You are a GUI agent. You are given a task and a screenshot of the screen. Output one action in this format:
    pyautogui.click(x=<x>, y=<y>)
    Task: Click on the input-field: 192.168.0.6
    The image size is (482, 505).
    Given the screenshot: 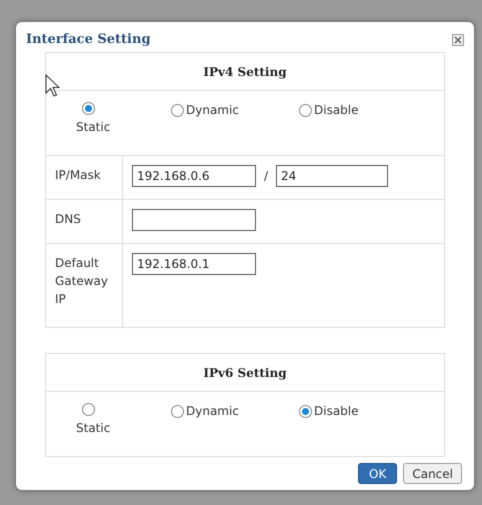 What is the action you would take?
    pyautogui.click(x=194, y=176)
    